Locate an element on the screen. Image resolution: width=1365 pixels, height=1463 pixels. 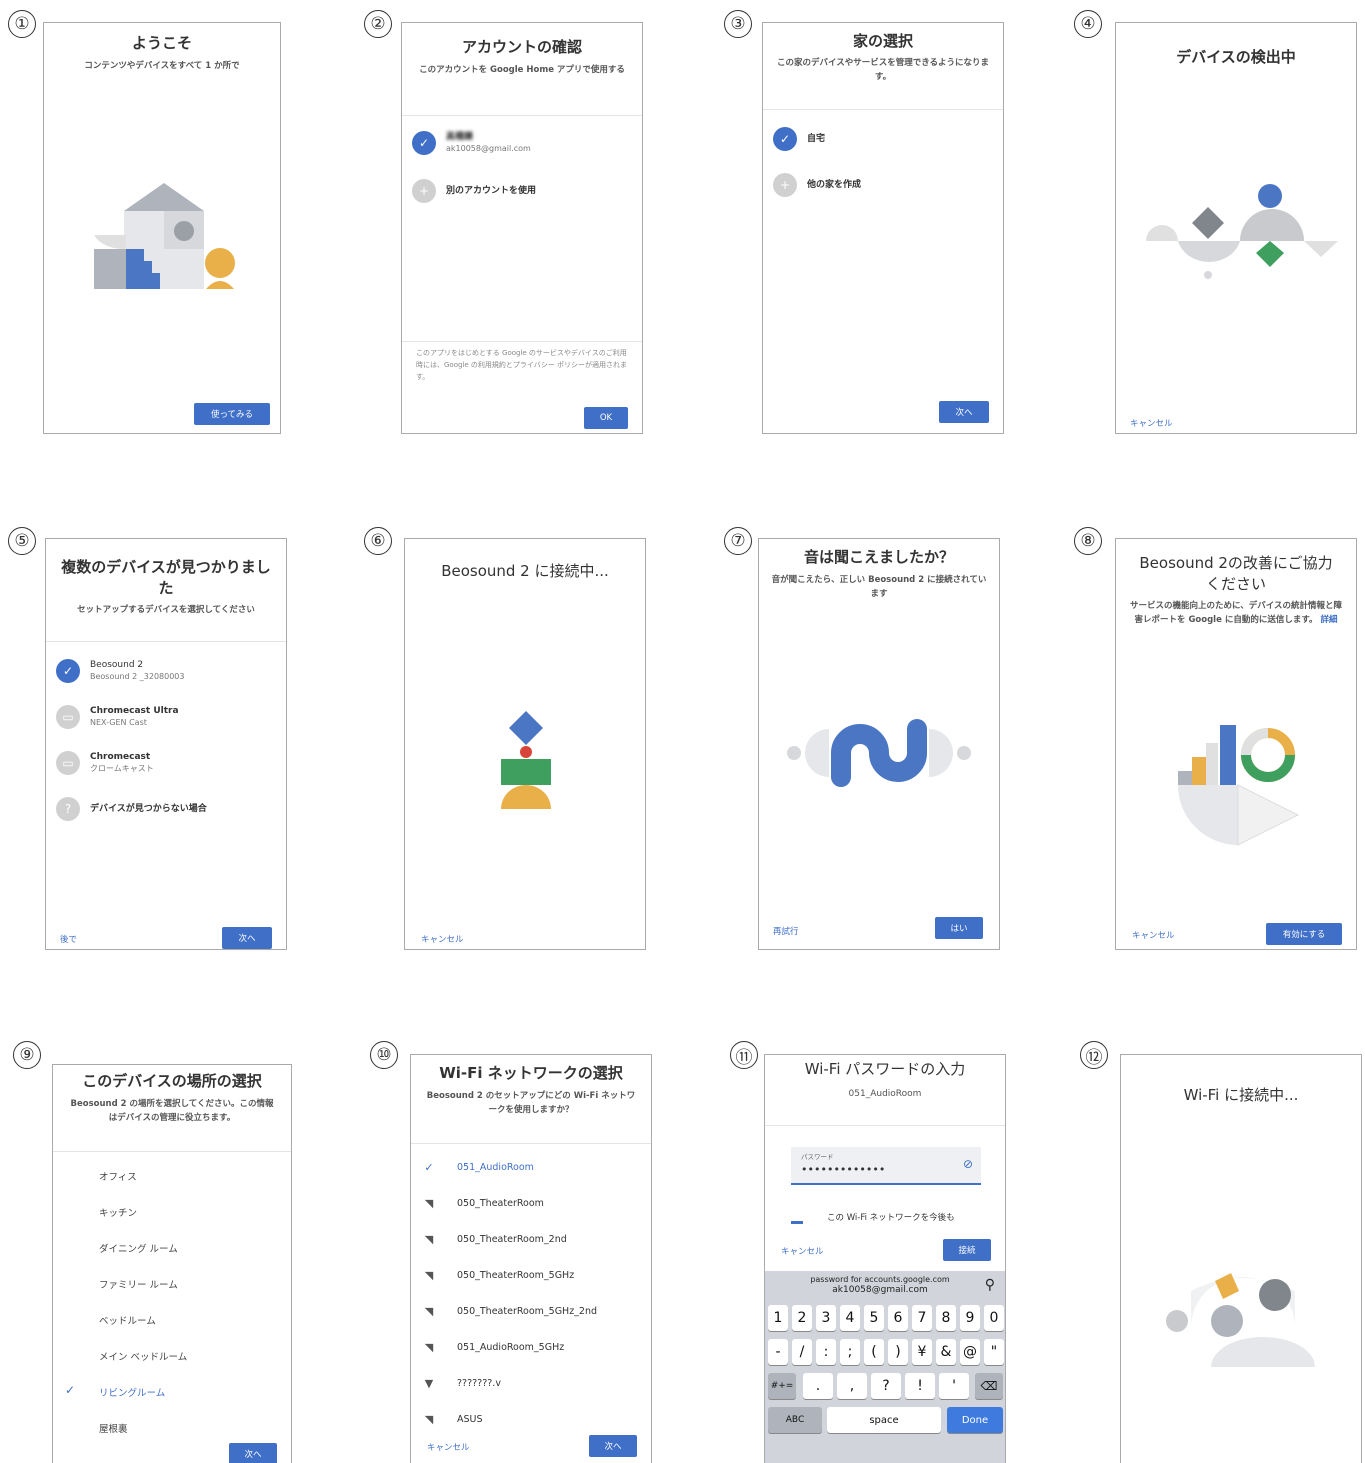
network-option: ◥ 050_TheaterRoom is located at coordinates (482, 1203).